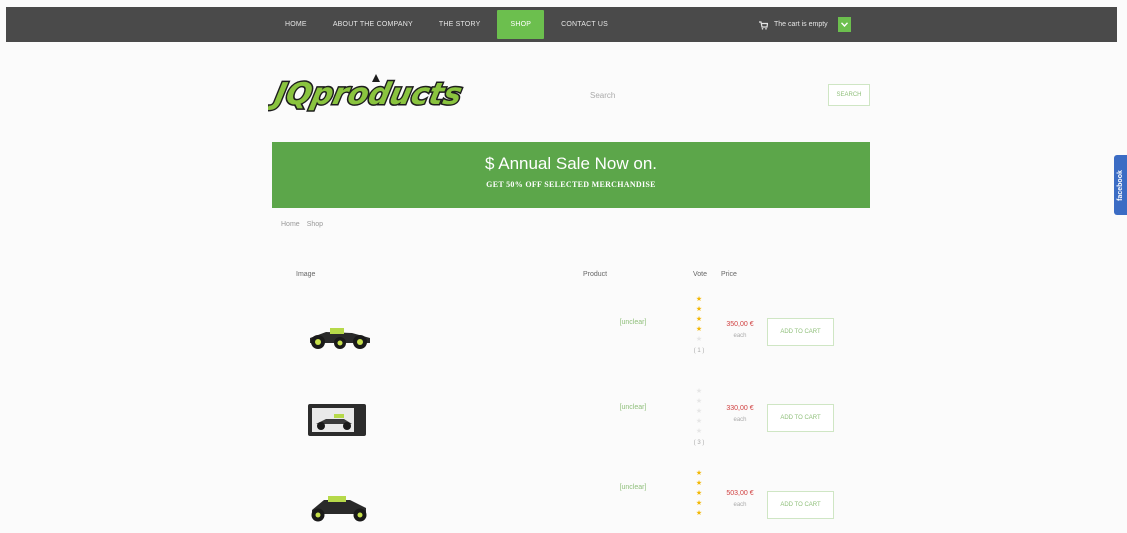 This screenshot has height=533, width=1127. I want to click on rc-buggy-boxed-icon, so click(340, 420).